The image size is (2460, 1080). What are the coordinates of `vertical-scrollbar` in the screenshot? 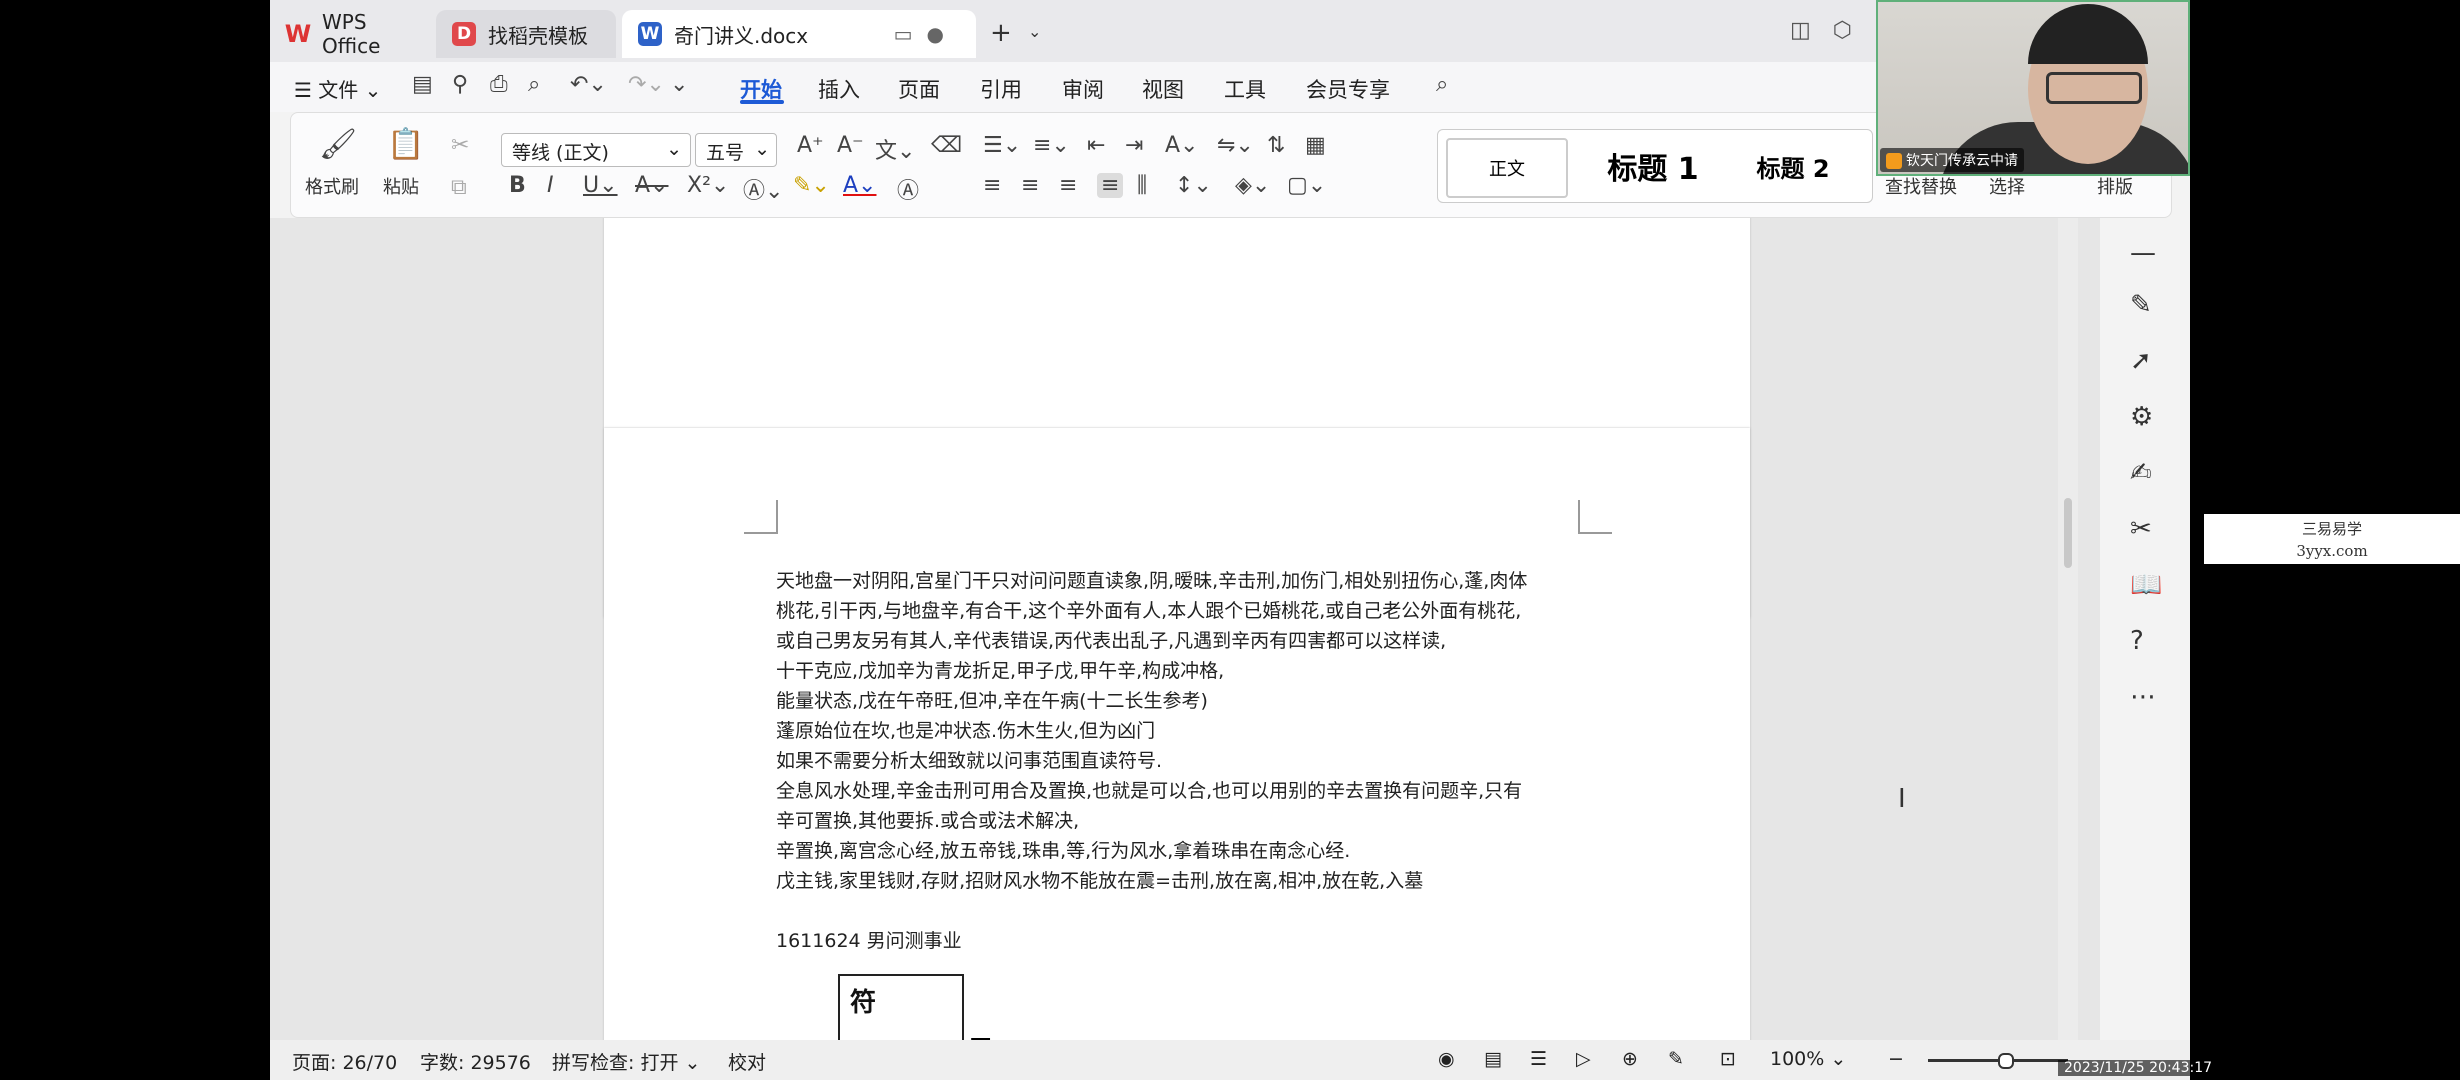 It's located at (2068, 629).